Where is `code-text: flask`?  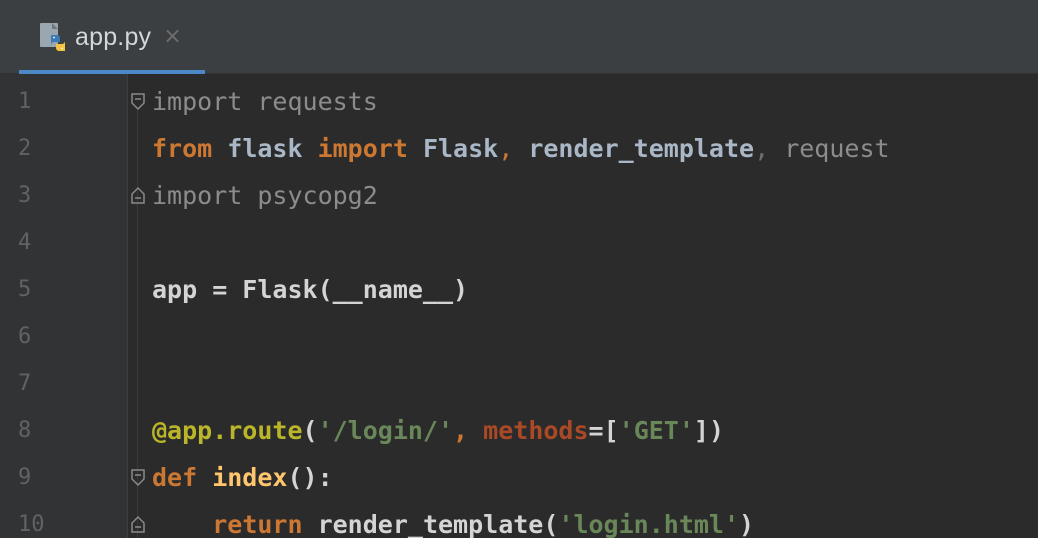 code-text: flask is located at coordinates (265, 148).